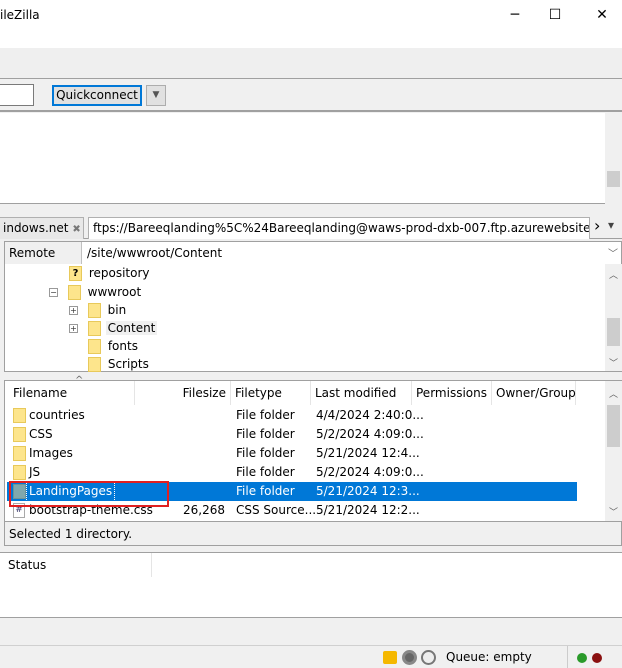 This screenshot has height=668, width=622. Describe the element at coordinates (43, 262) in the screenshot. I see `remote-site-label: Remote site:` at that location.